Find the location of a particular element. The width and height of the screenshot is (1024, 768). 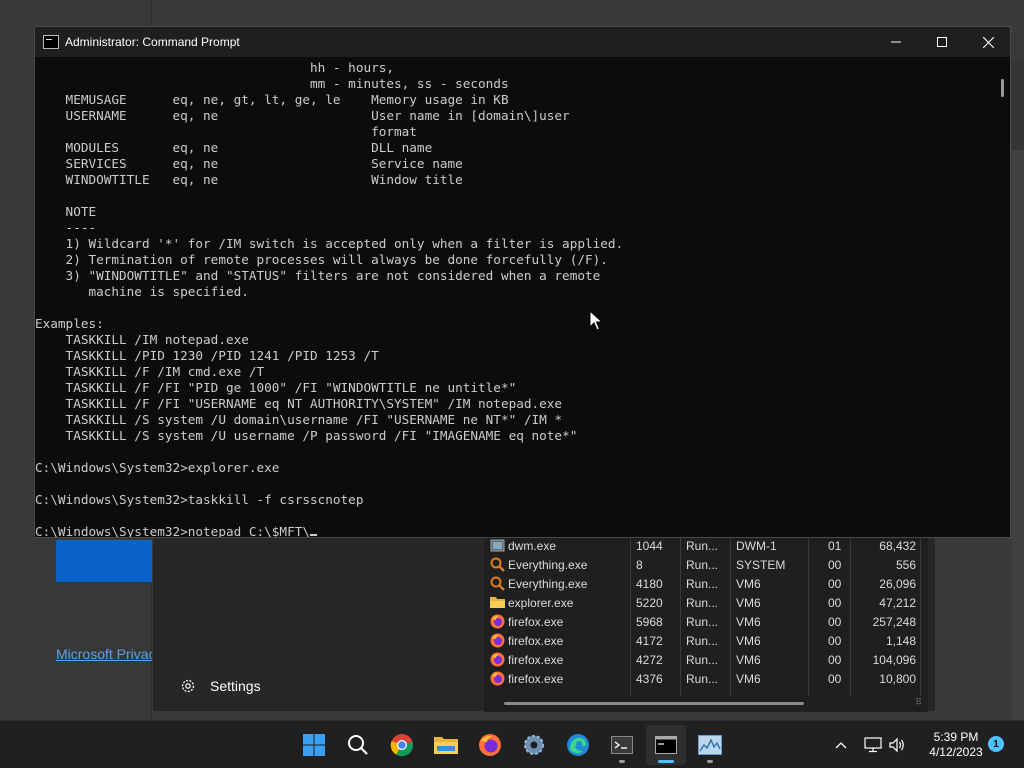

speaker-icon is located at coordinates (896, 745).